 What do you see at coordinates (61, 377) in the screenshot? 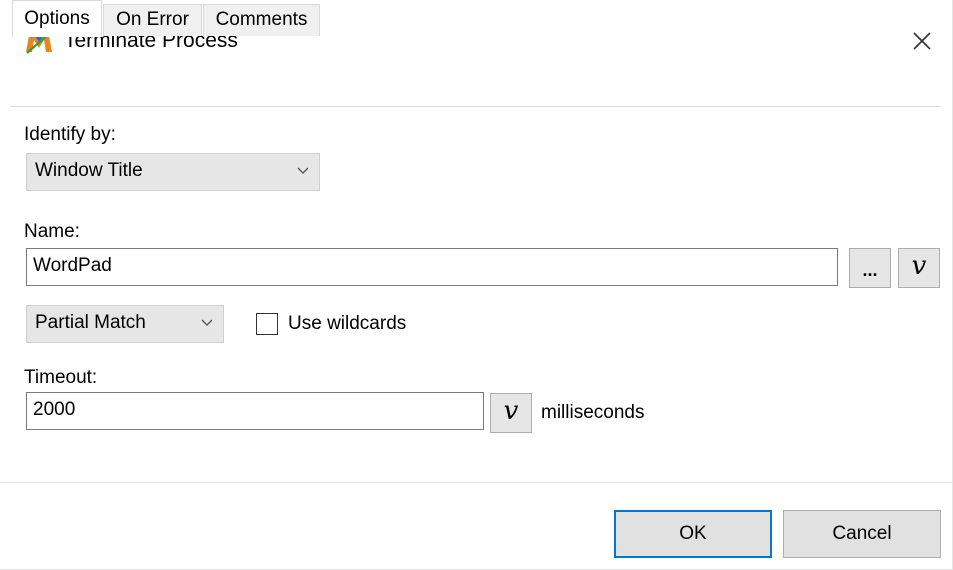
I see `timeout-label: Timeout:` at bounding box center [61, 377].